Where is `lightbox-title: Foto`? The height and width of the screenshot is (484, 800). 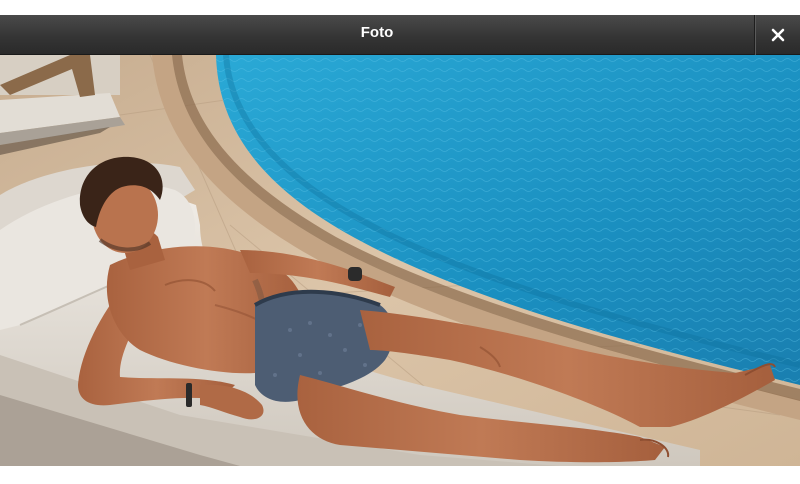 lightbox-title: Foto is located at coordinates (377, 32).